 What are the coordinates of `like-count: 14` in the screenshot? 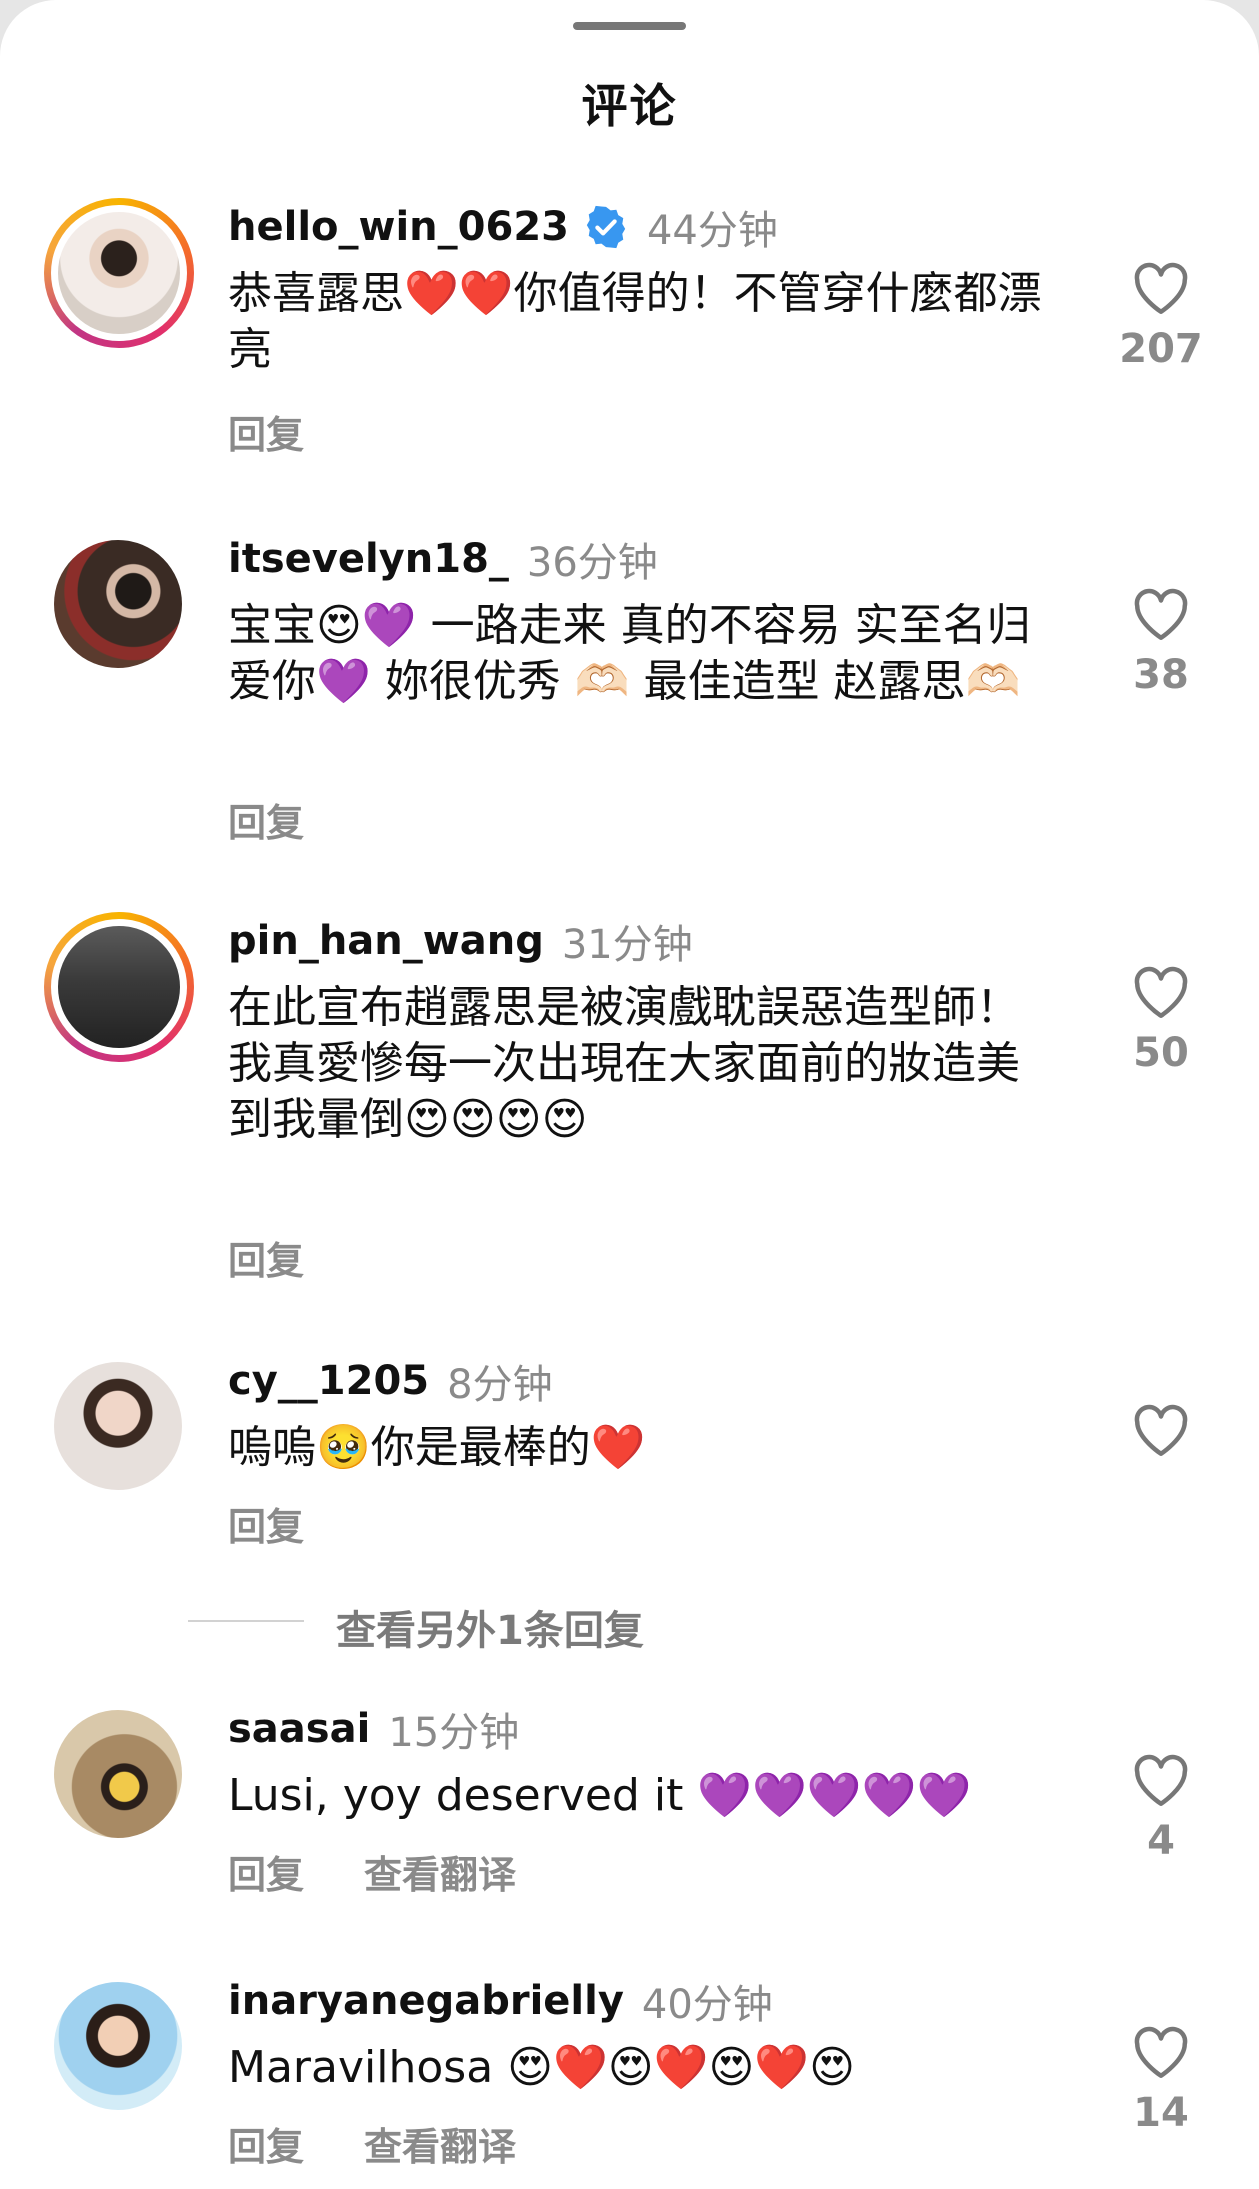 It's located at (1161, 2113).